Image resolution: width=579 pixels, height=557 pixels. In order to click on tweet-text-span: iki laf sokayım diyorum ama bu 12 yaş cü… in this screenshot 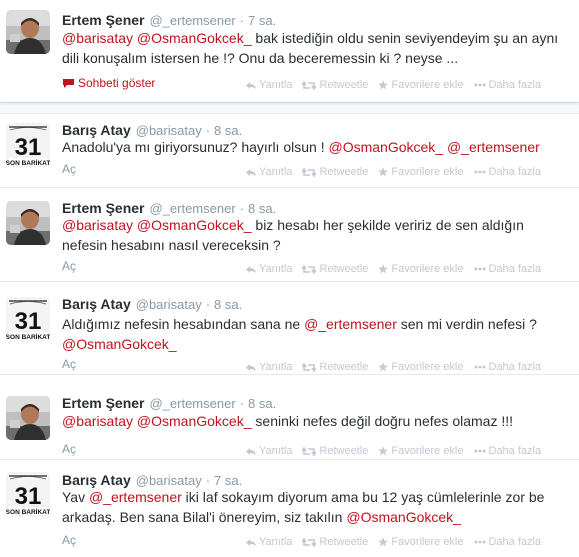, I will do `click(363, 497)`.